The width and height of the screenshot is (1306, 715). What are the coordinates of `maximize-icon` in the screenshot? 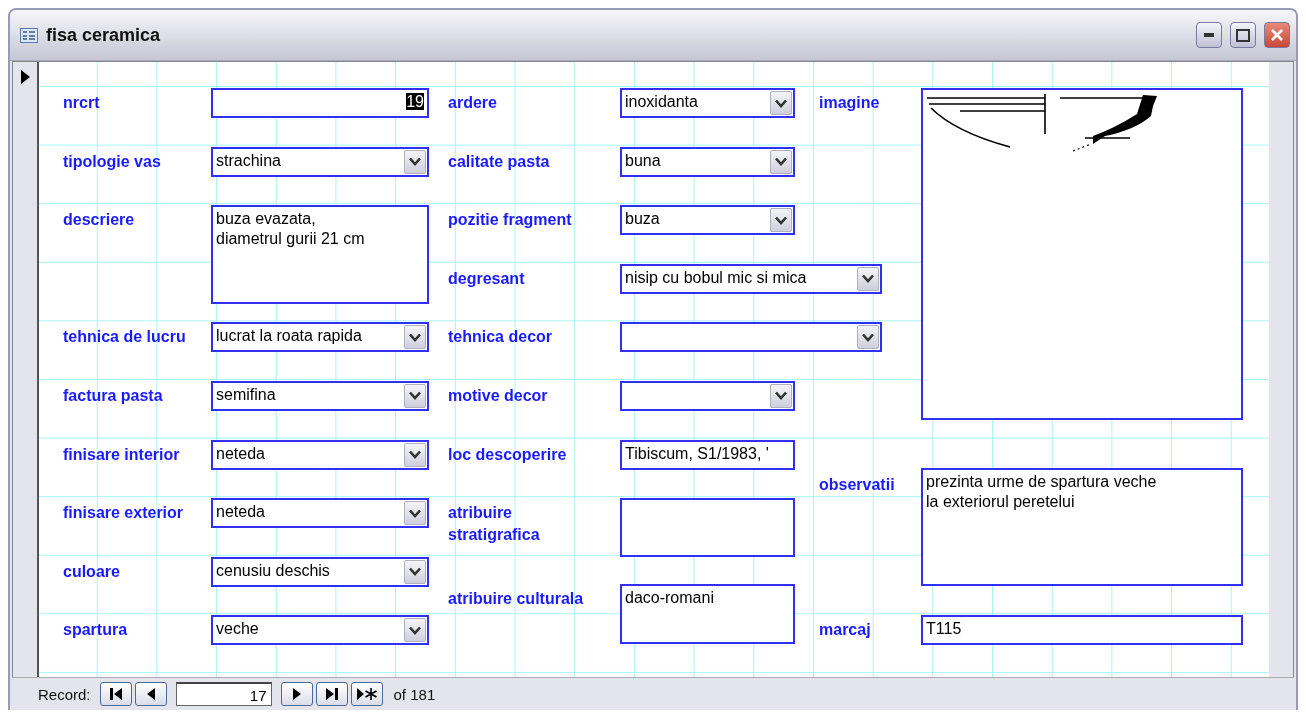 It's located at (1243, 35).